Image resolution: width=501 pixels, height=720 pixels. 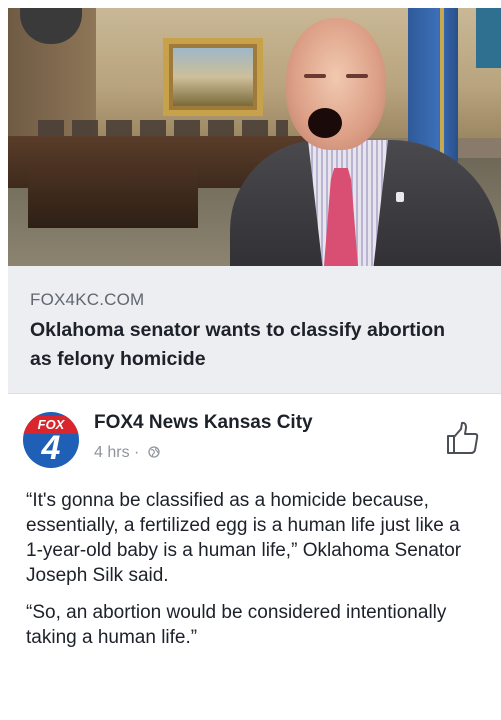 What do you see at coordinates (213, 77) in the screenshot?
I see `photo-painting` at bounding box center [213, 77].